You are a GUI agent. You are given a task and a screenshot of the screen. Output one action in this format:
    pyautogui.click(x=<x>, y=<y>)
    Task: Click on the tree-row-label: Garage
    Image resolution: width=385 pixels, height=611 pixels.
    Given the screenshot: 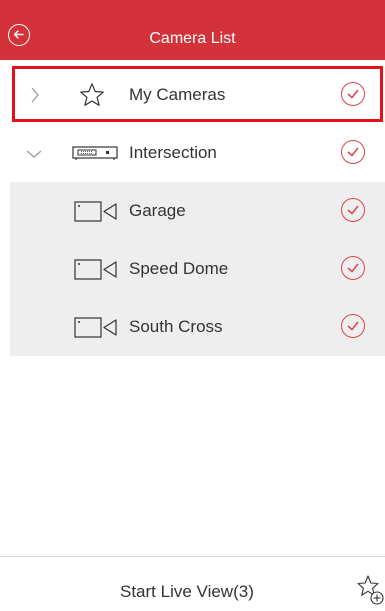 What is the action you would take?
    pyautogui.click(x=157, y=210)
    